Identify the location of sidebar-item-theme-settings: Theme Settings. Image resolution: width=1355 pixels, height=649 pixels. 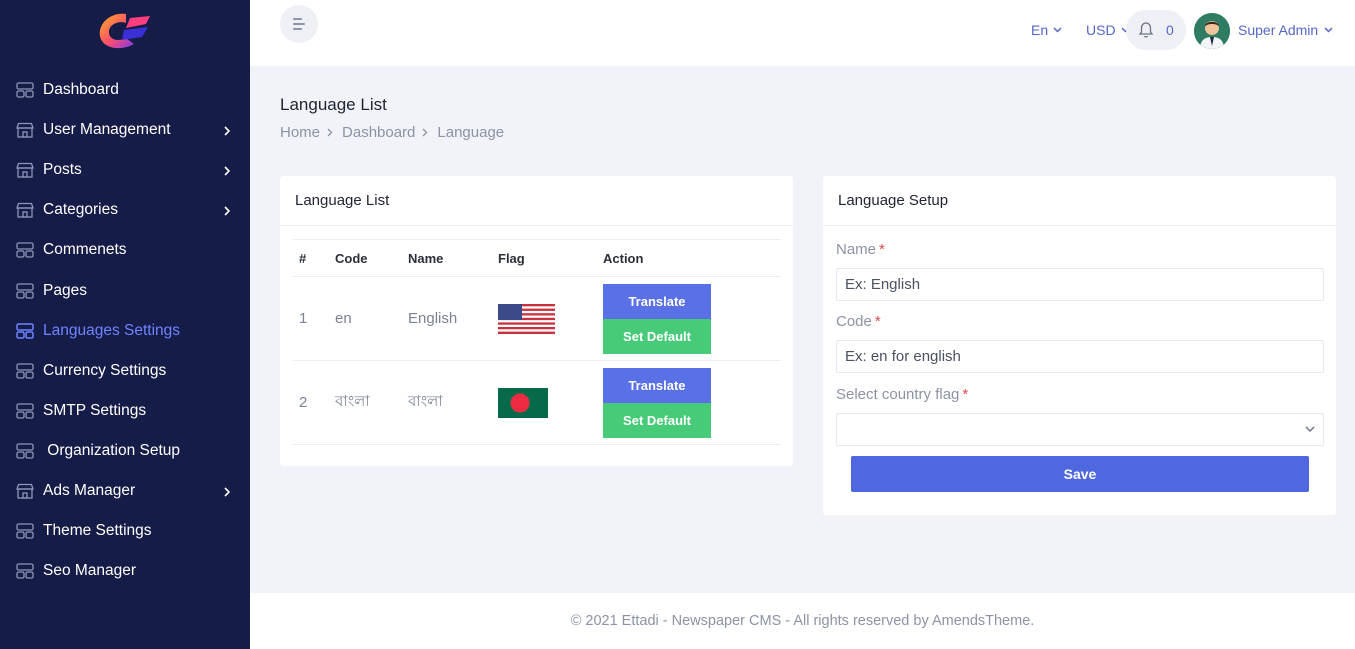
(125, 531).